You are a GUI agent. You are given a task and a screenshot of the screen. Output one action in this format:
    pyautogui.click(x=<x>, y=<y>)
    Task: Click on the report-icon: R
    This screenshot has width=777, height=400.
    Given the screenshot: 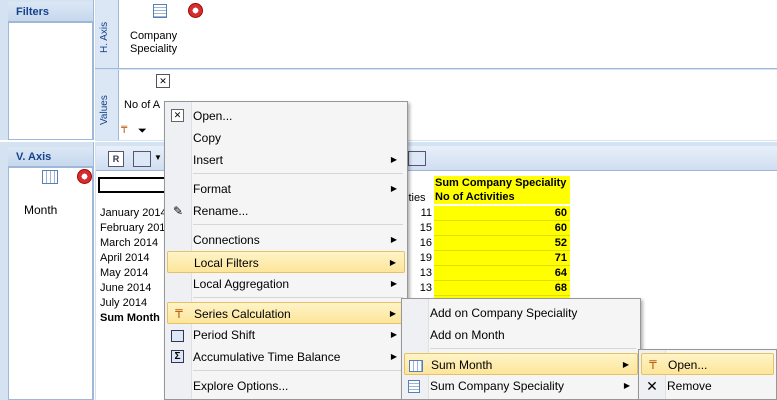 What is the action you would take?
    pyautogui.click(x=116, y=159)
    